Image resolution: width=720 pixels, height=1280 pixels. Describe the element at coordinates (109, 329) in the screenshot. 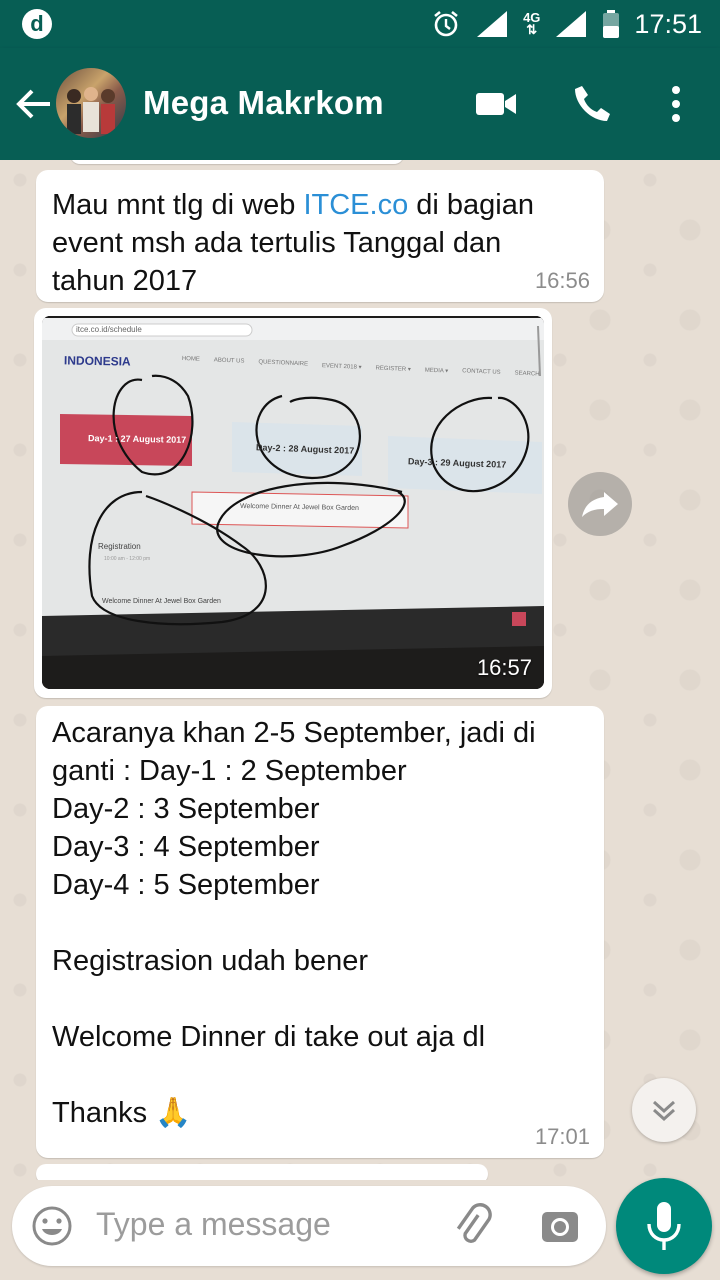

I see `photo-url-bar: itce.co.id/schedule` at that location.